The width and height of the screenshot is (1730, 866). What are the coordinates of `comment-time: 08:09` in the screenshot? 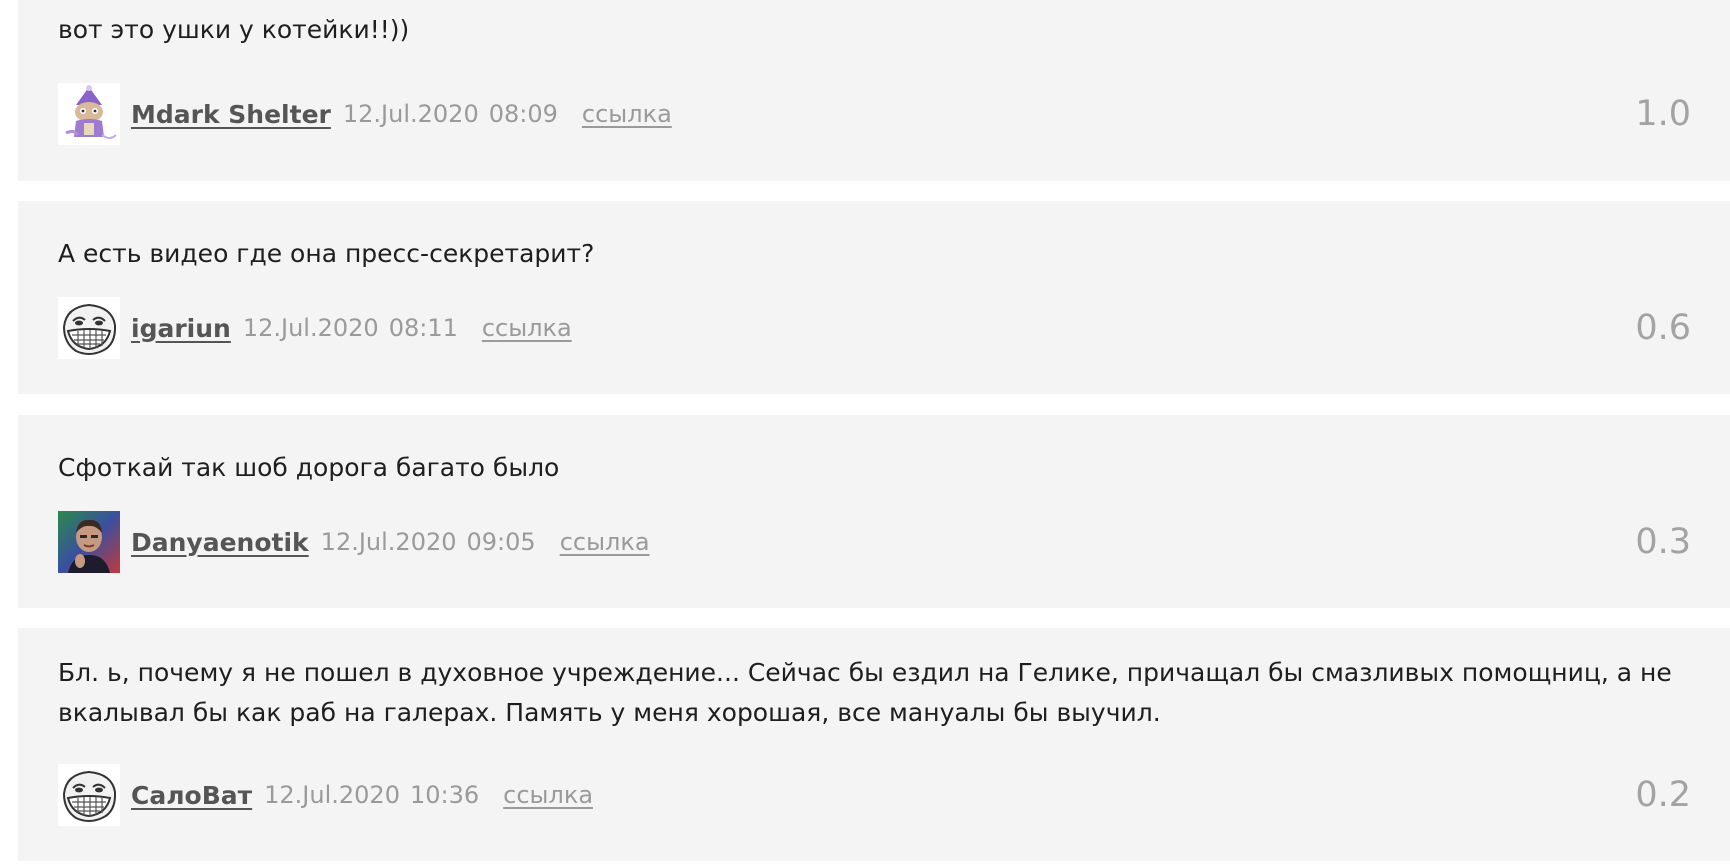 It's located at (523, 114).